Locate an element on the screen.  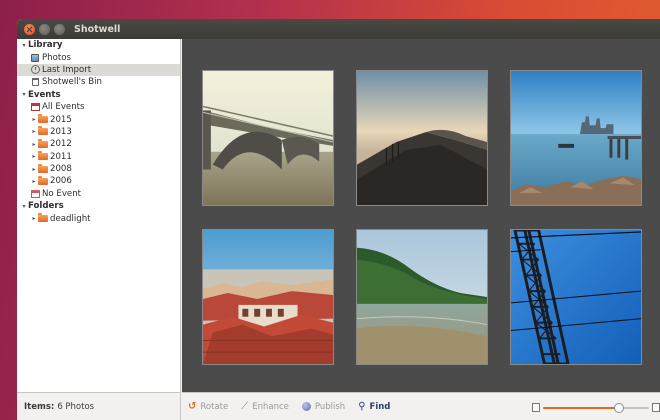
sidebar-item-label: Folders is located at coordinates (46, 206).